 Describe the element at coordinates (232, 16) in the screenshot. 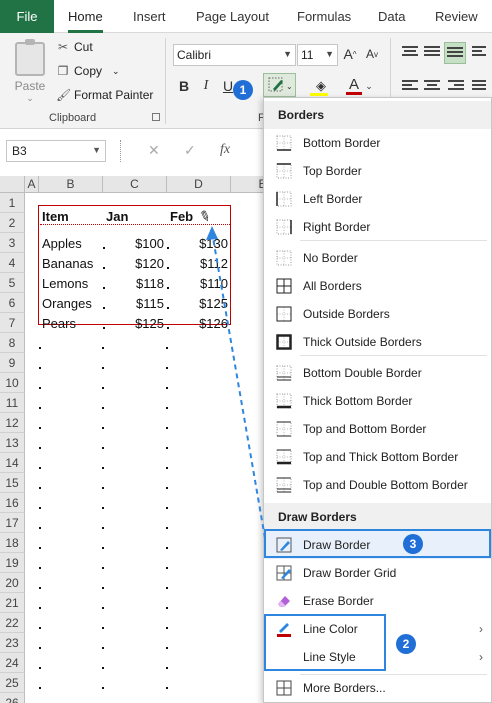

I see `tab-page-layout: Page Layout` at that location.